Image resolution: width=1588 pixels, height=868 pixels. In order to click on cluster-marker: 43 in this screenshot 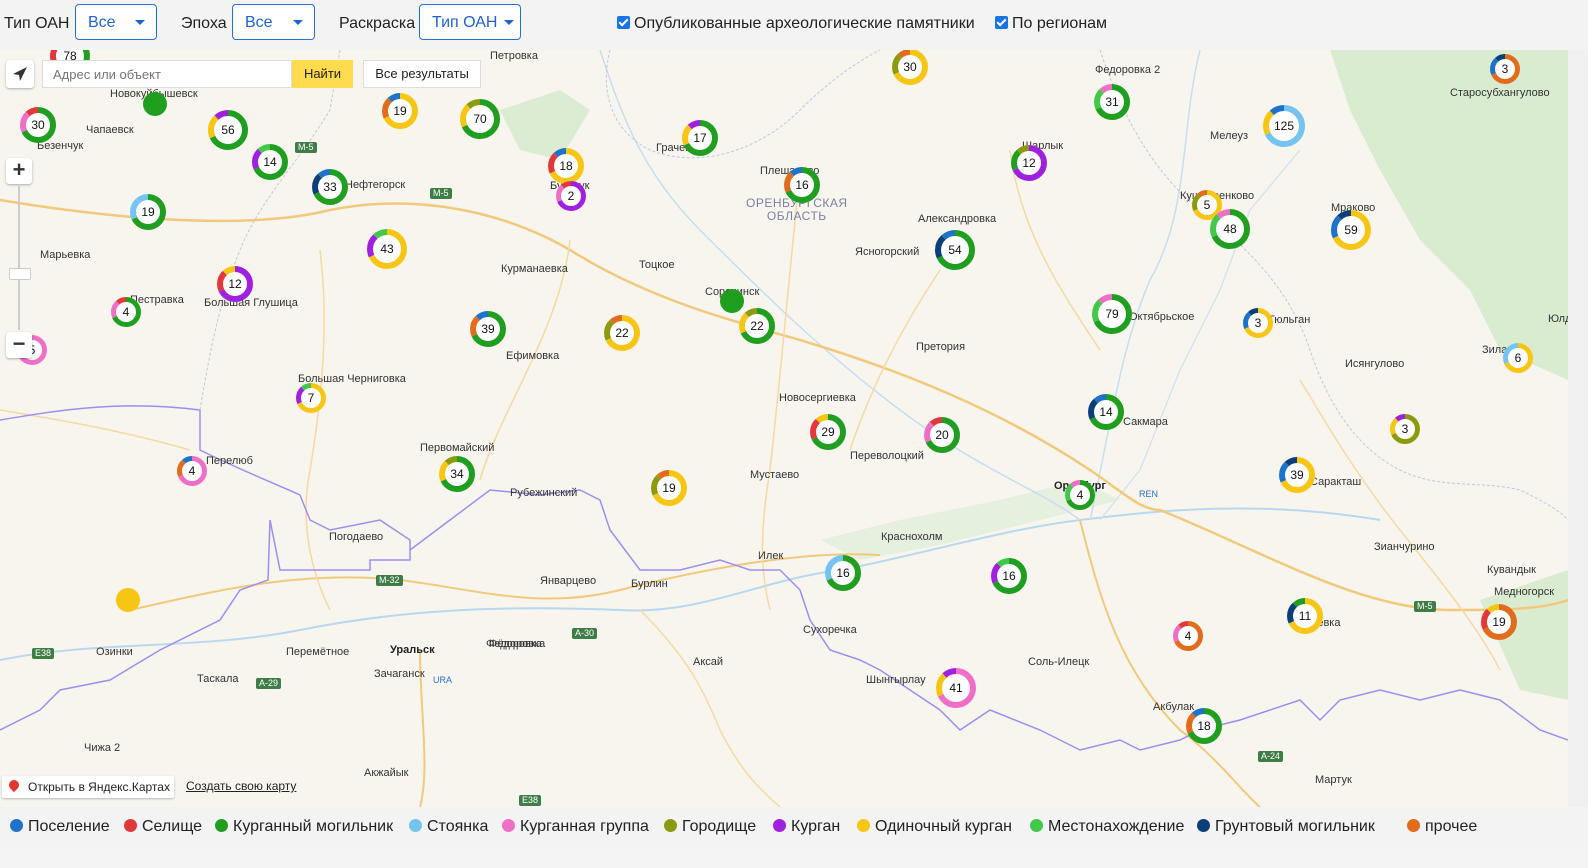, I will do `click(387, 249)`.